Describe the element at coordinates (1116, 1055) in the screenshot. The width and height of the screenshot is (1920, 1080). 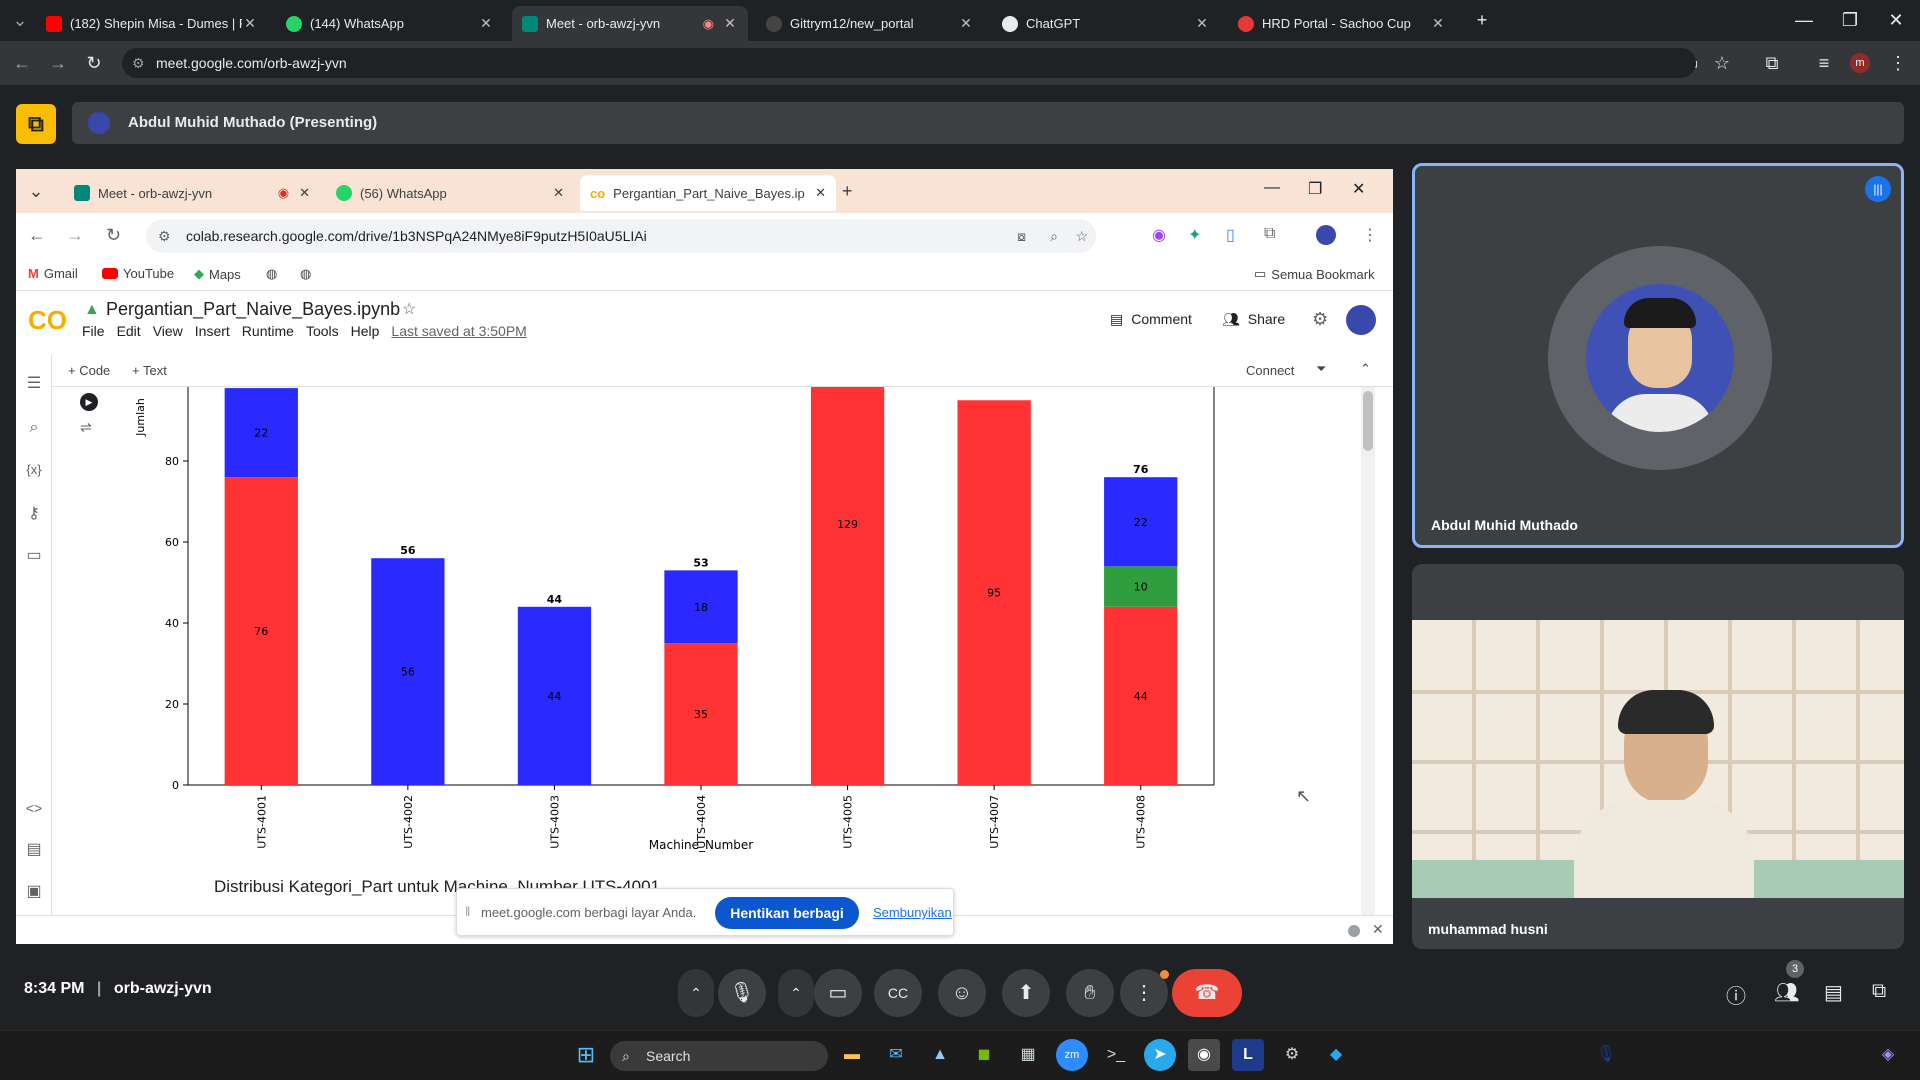
I see `terminal-app-icon: >_` at that location.